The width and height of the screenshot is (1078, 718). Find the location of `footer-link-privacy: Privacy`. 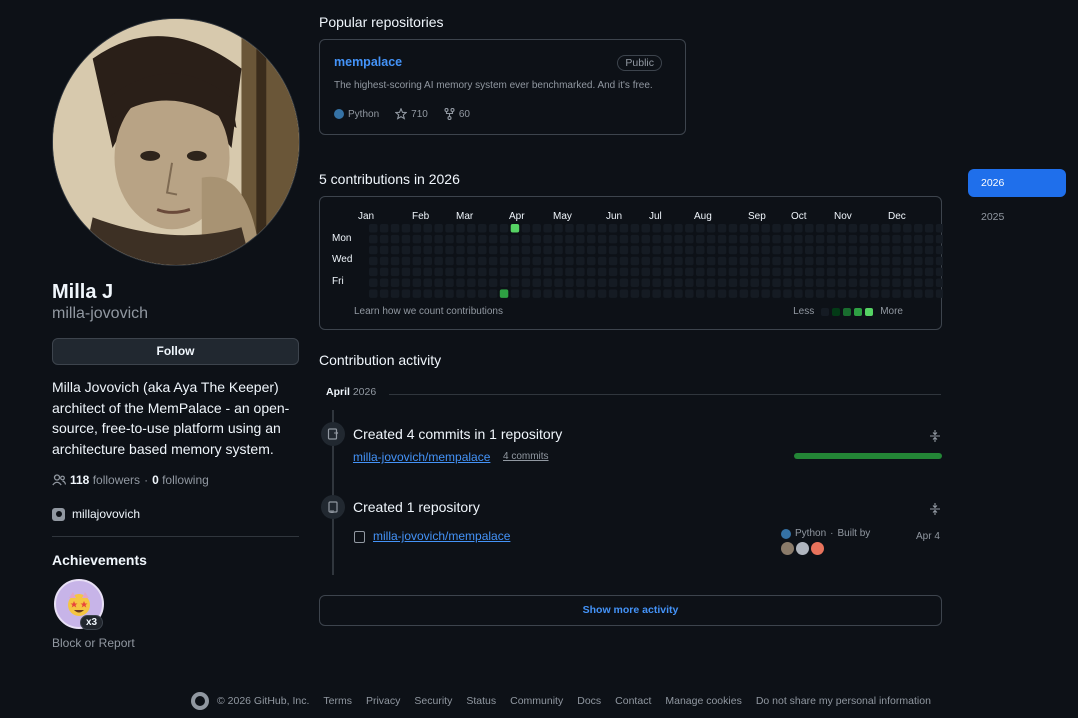

footer-link-privacy: Privacy is located at coordinates (383, 701).